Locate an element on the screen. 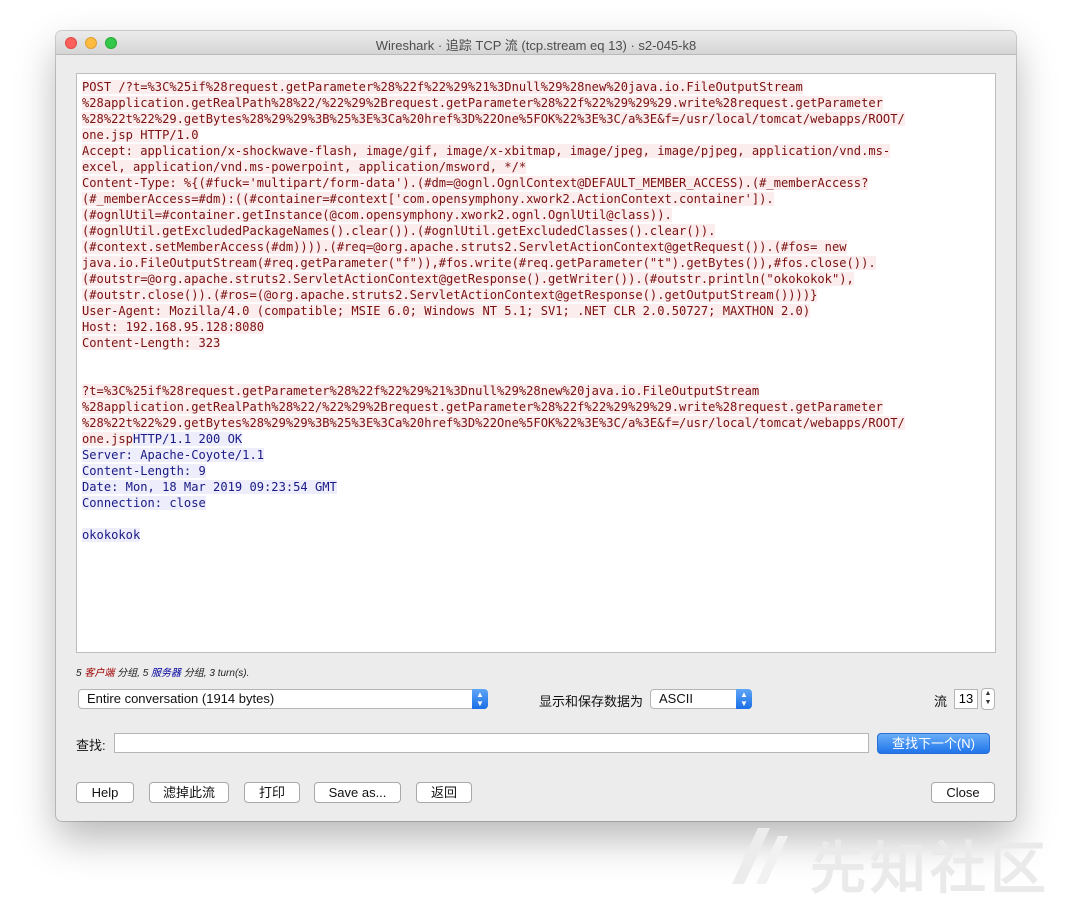  chevron-up-icon: ▲ is located at coordinates (988, 693).